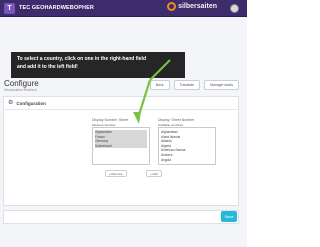 This screenshot has width=320, height=247. I want to click on user-avatar, so click(234, 8).